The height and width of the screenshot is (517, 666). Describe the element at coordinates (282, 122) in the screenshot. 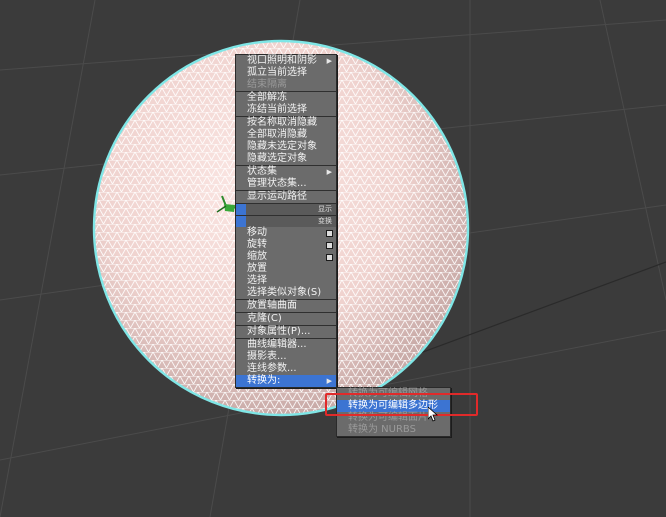

I see `menu-item-label: 按名称取消隐藏` at that location.